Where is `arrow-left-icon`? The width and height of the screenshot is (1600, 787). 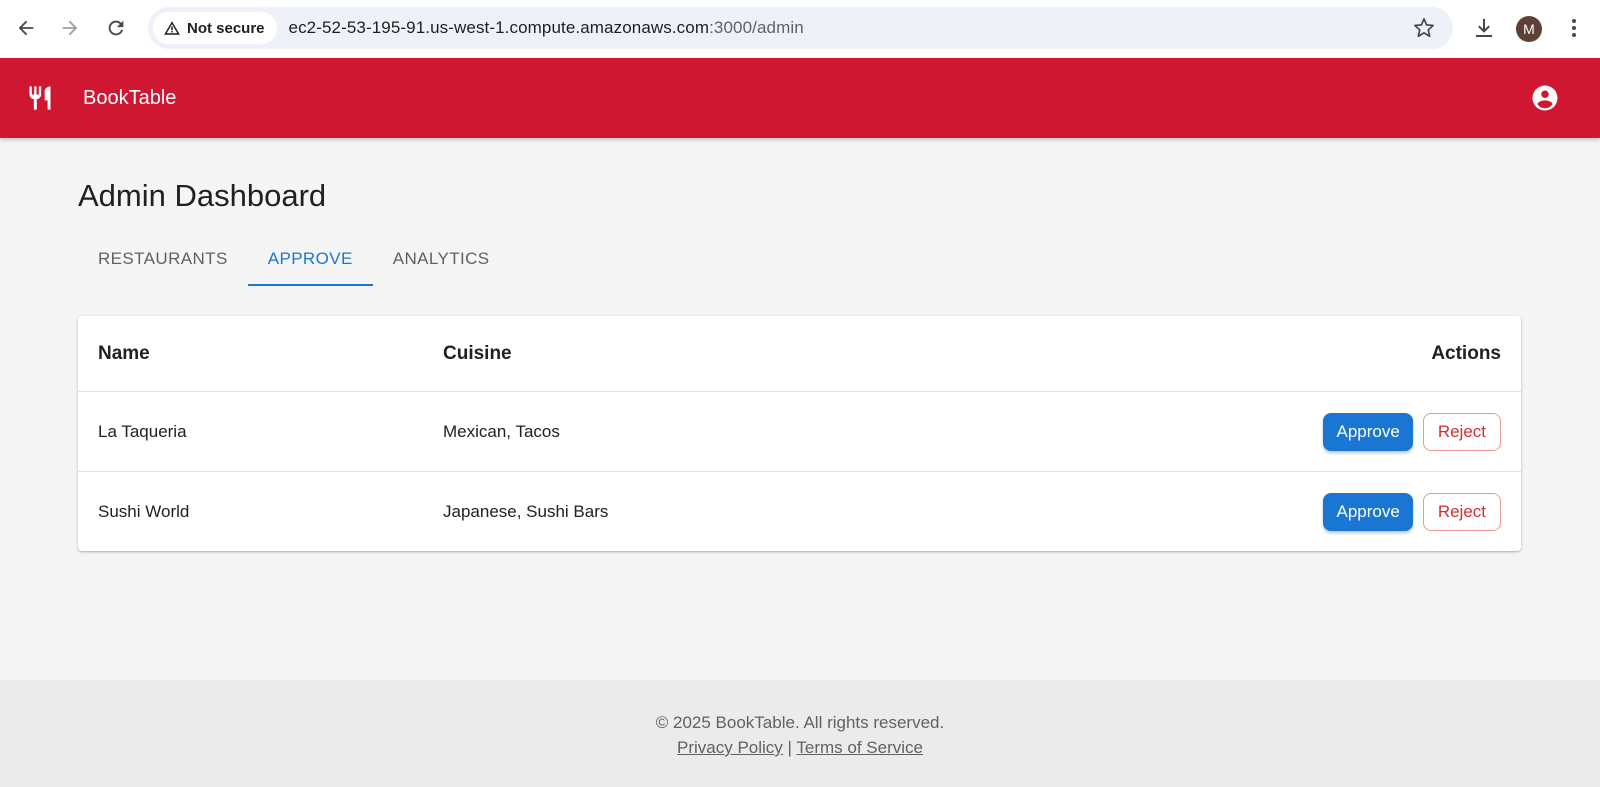
arrow-left-icon is located at coordinates (26, 28).